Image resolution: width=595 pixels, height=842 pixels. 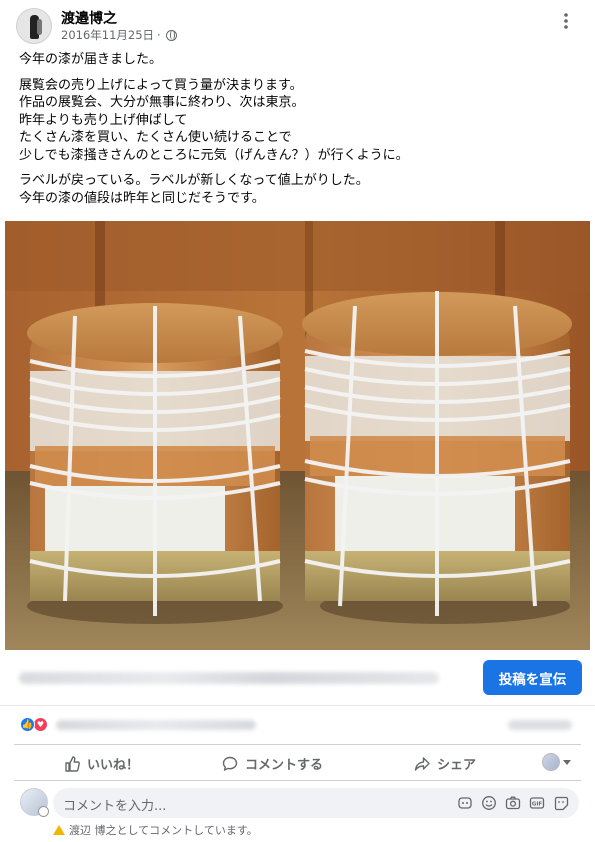 What do you see at coordinates (489, 803) in the screenshot?
I see `emoji-icon` at bounding box center [489, 803].